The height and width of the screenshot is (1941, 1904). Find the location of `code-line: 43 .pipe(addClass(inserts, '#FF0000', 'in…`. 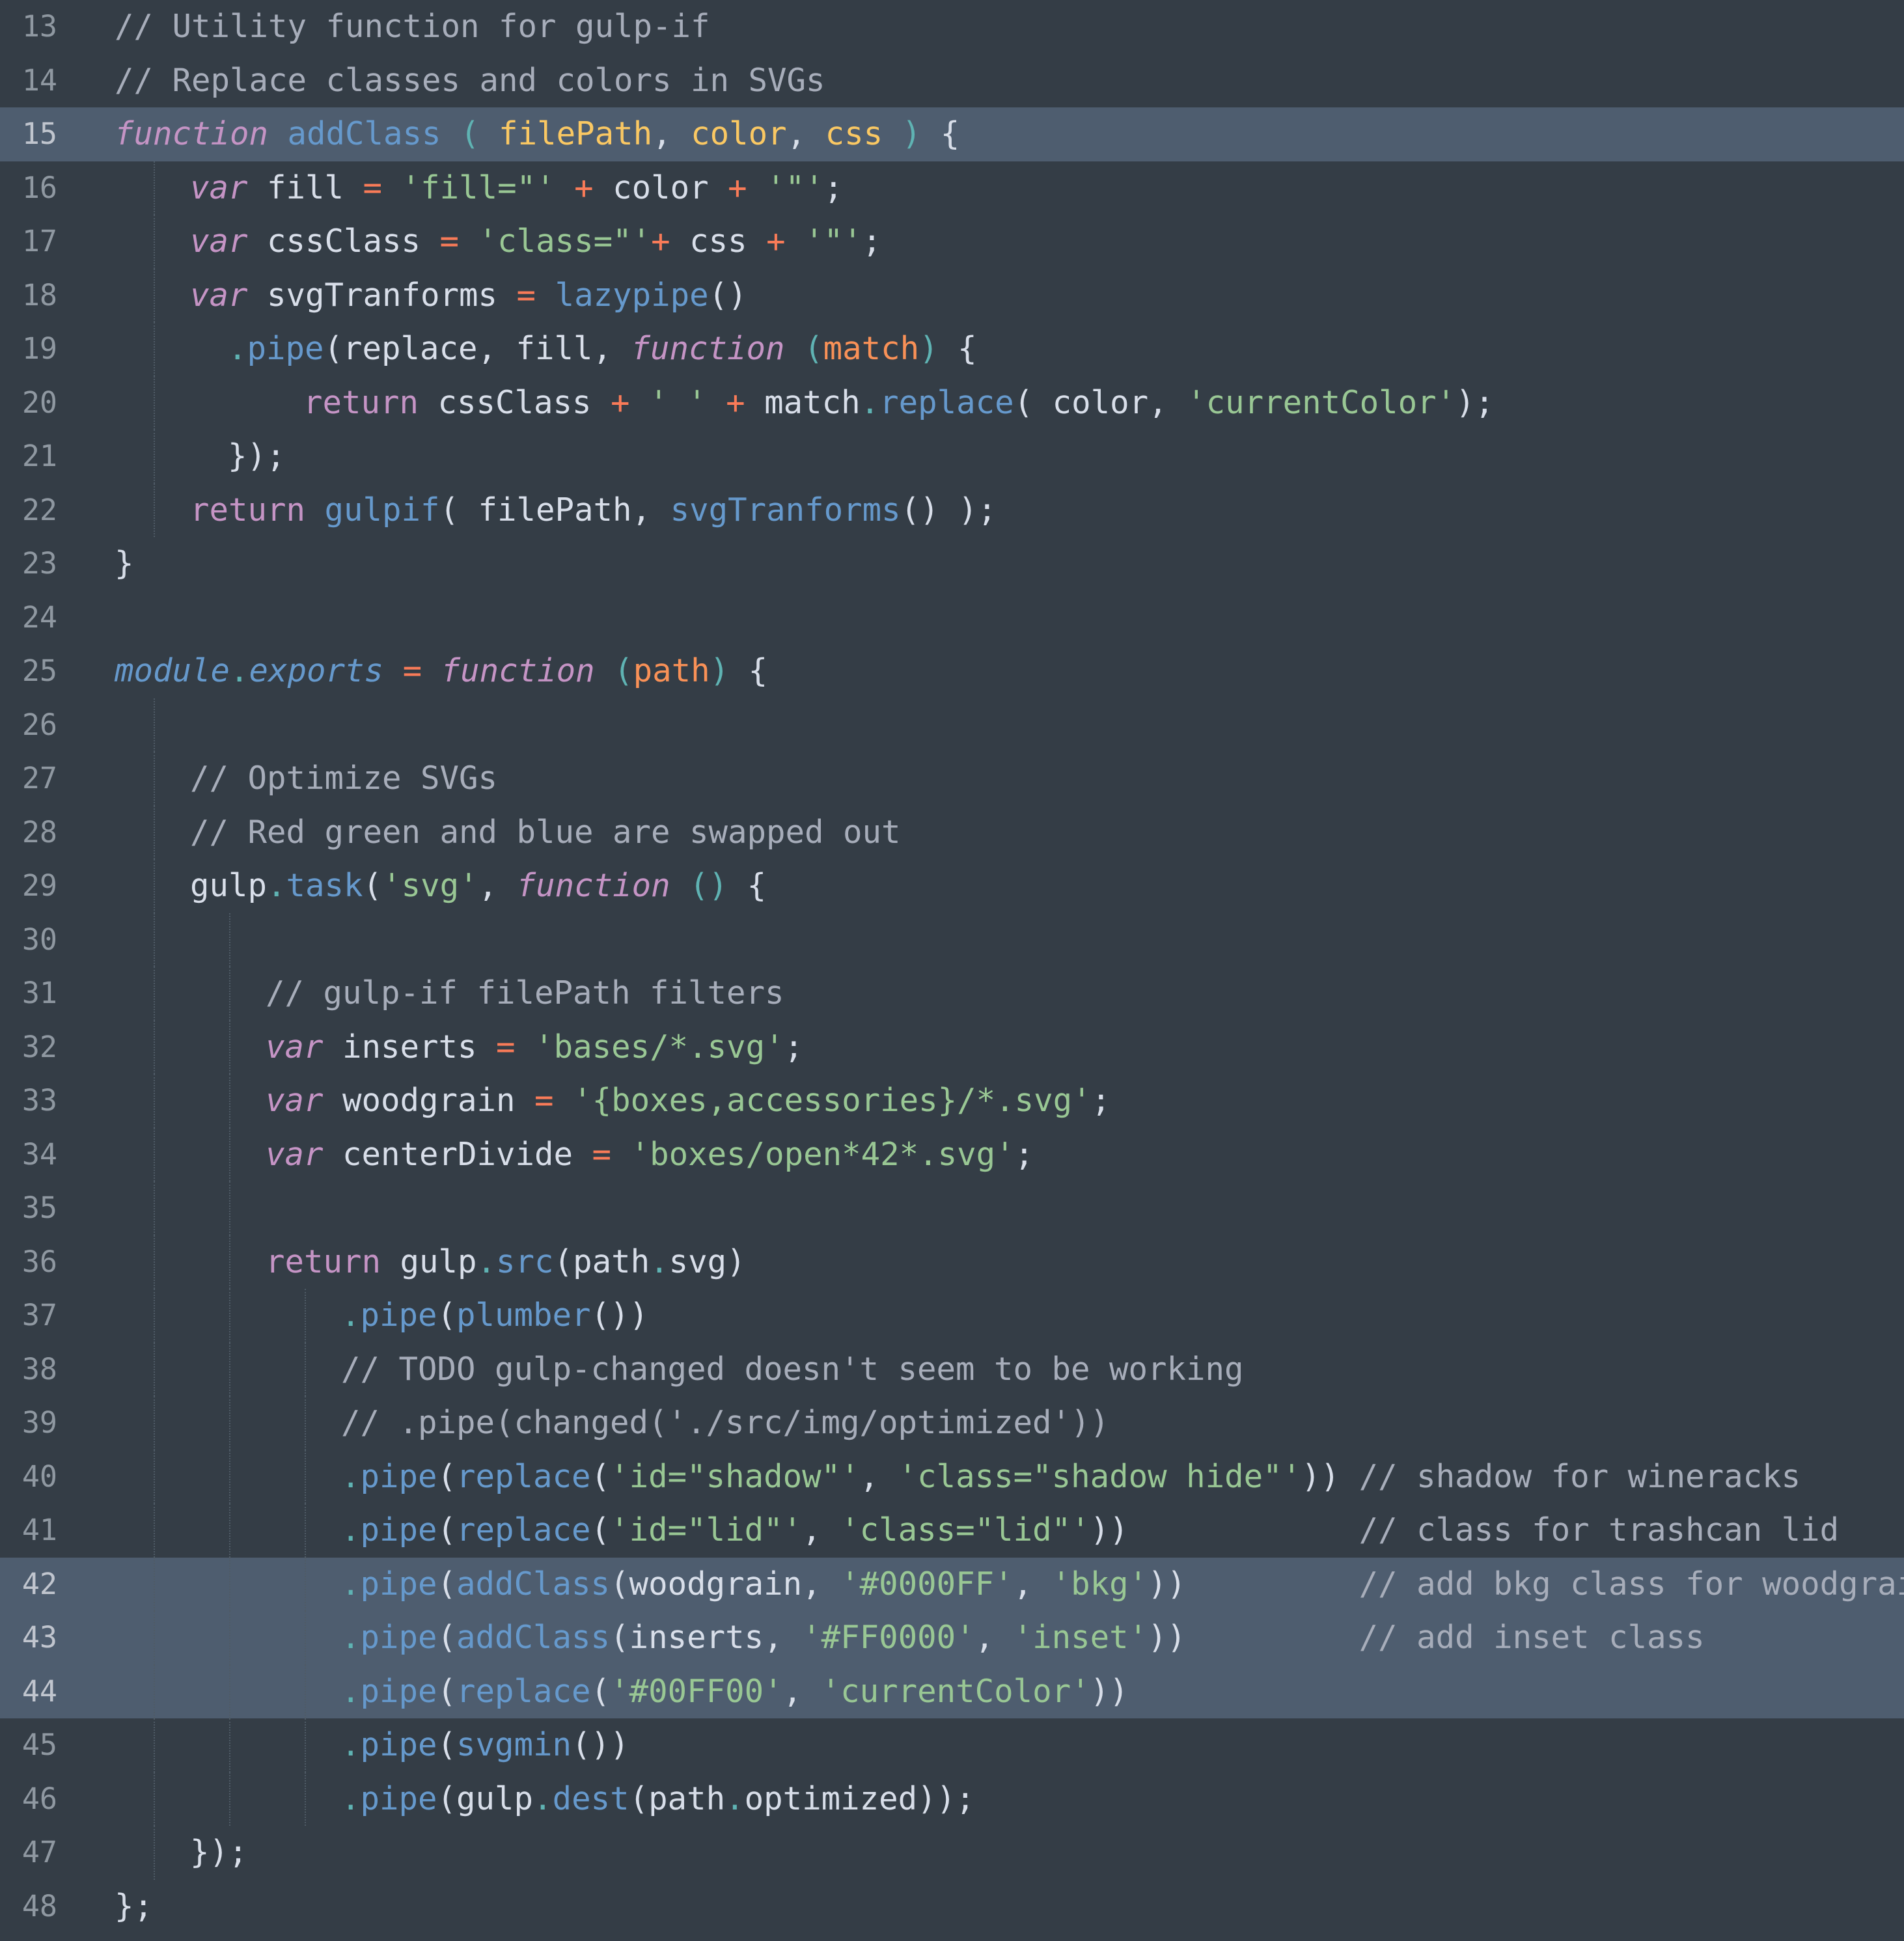

code-line: 43 .pipe(addClass(inserts, '#FF0000', 'in… is located at coordinates (952, 1638).